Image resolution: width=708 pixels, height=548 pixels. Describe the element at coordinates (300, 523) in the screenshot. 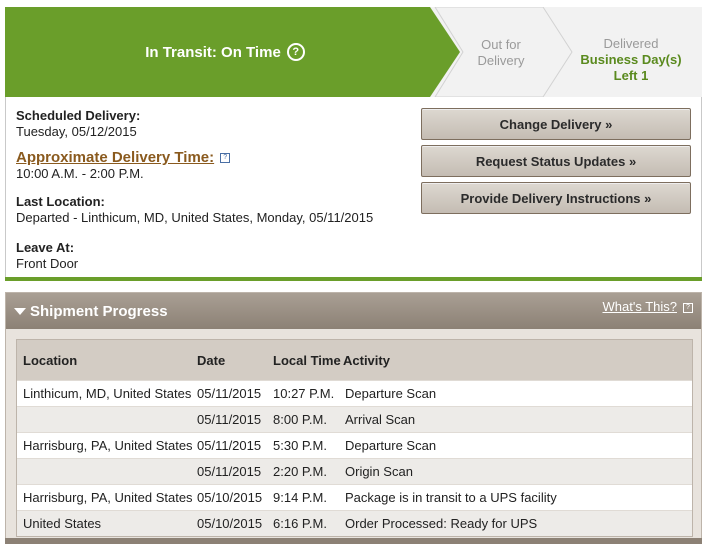

I see `cell-time: 6:16 P.M.` at that location.